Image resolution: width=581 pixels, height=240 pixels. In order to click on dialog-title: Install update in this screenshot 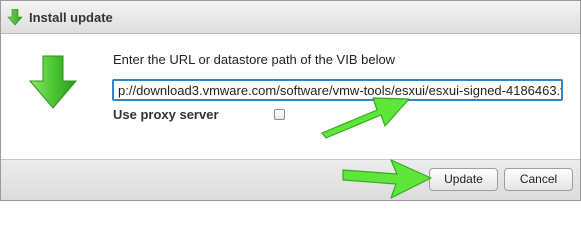, I will do `click(71, 17)`.